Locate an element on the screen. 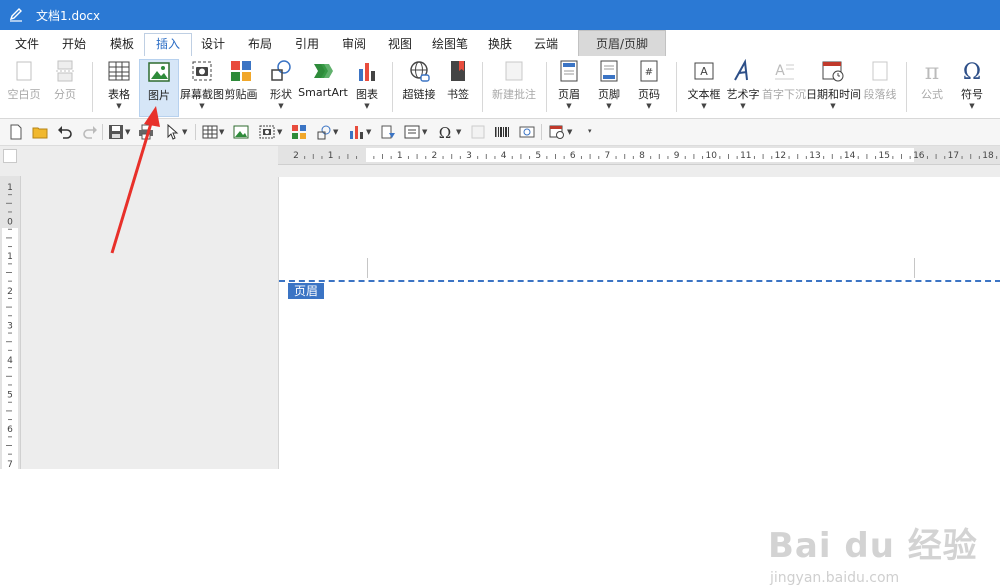 This screenshot has width=1000, height=586. comment-icon is located at coordinates (478, 132).